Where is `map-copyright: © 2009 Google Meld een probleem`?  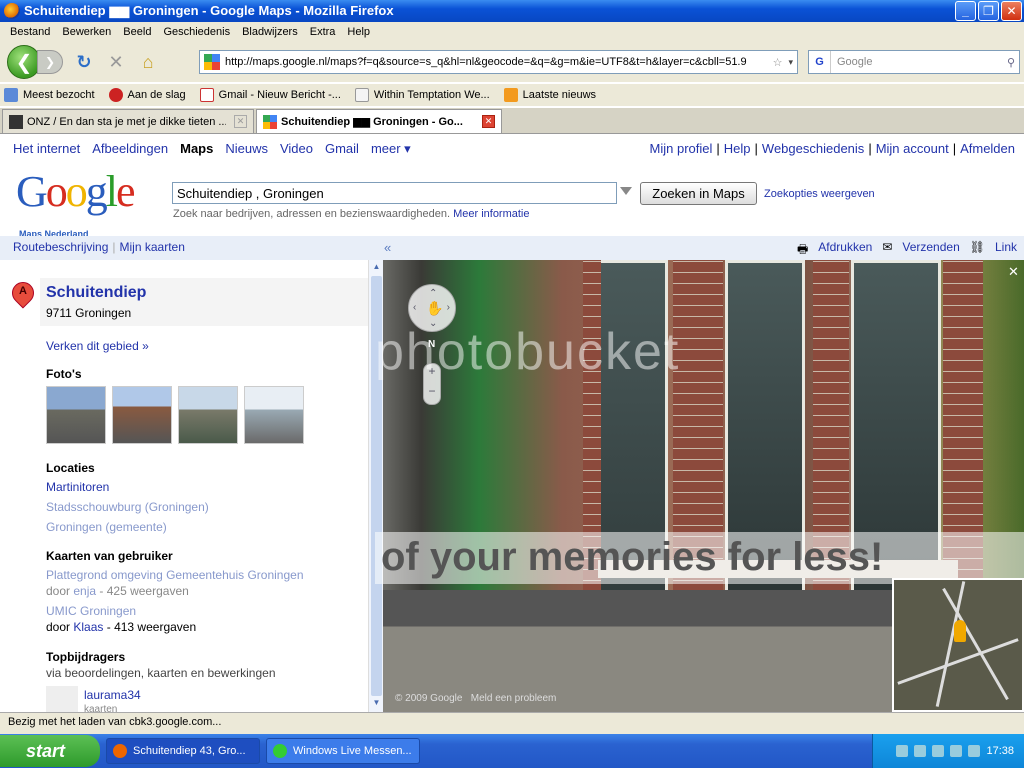
map-copyright: © 2009 Google Meld een probleem is located at coordinates (476, 698).